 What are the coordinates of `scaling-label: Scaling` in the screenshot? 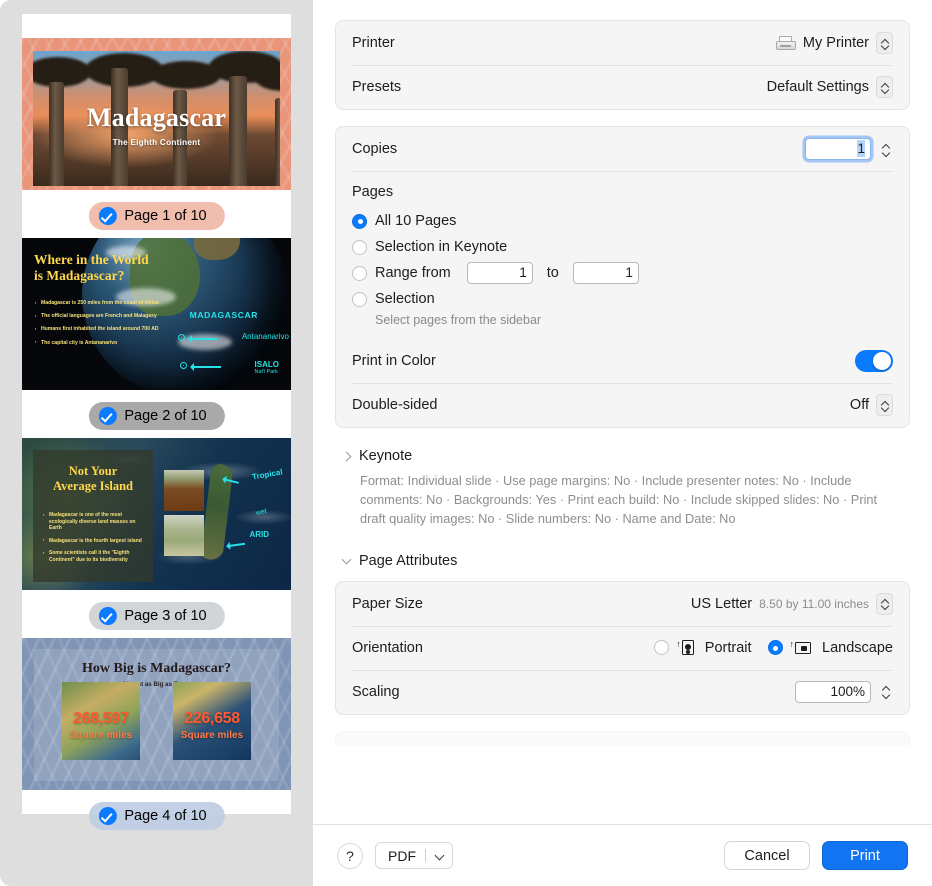 It's located at (376, 691).